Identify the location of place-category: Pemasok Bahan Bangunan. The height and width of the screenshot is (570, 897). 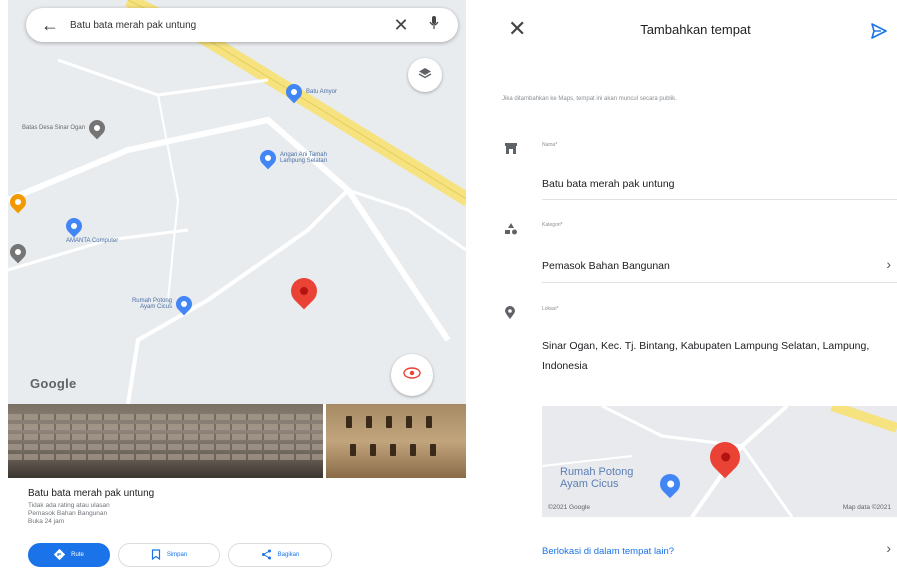
(68, 513).